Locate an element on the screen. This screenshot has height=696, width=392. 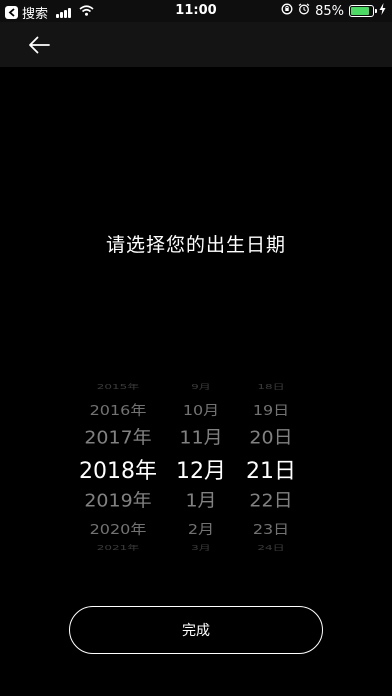
status-bar: 搜索 11:00 85% is located at coordinates (196, 11).